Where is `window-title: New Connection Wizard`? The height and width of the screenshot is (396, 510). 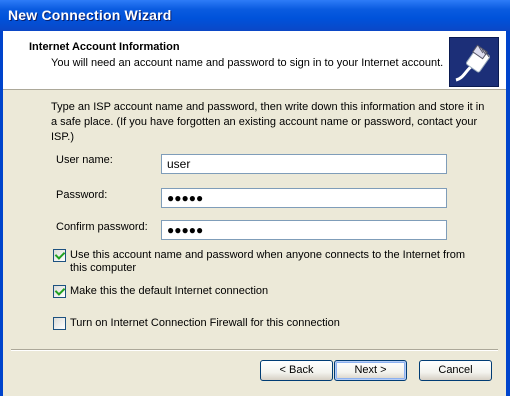
window-title: New Connection Wizard is located at coordinates (90, 15).